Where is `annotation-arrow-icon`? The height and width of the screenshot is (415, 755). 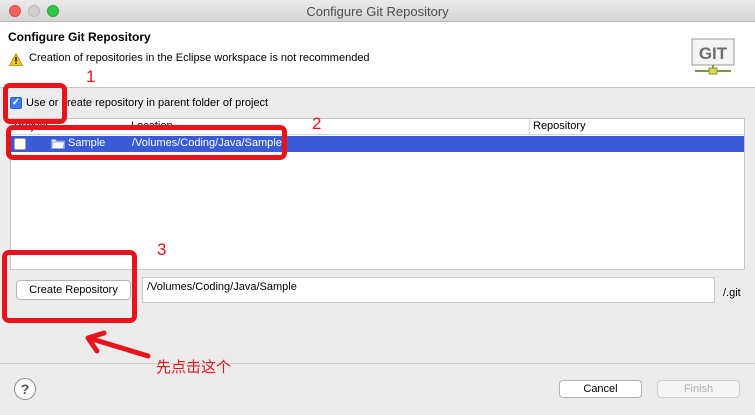
annotation-arrow-icon is located at coordinates (118, 344).